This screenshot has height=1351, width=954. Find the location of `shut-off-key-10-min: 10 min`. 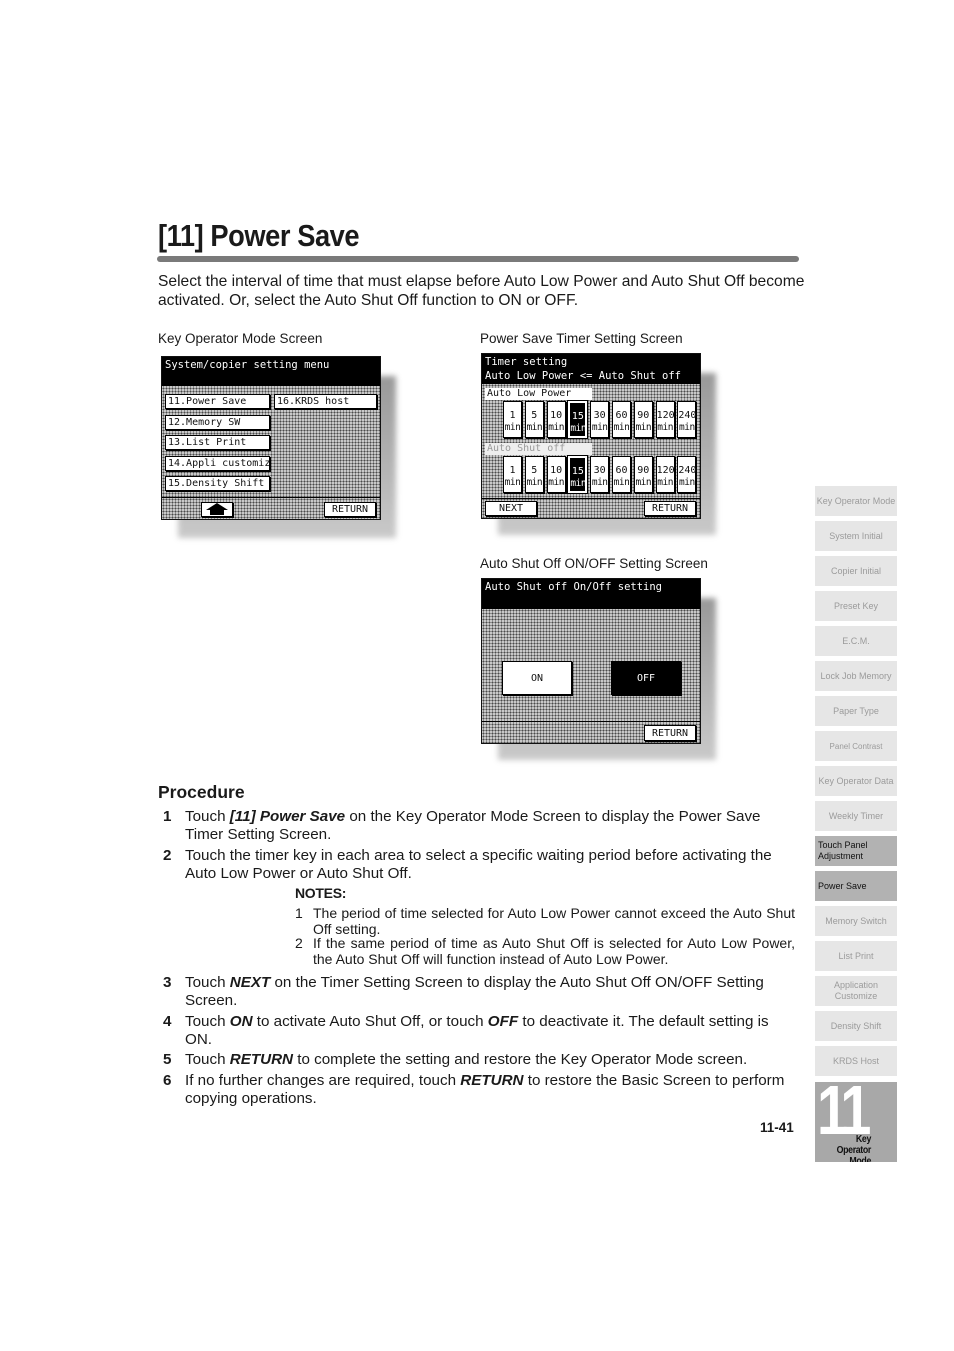

shut-off-key-10-min: 10 min is located at coordinates (556, 474).